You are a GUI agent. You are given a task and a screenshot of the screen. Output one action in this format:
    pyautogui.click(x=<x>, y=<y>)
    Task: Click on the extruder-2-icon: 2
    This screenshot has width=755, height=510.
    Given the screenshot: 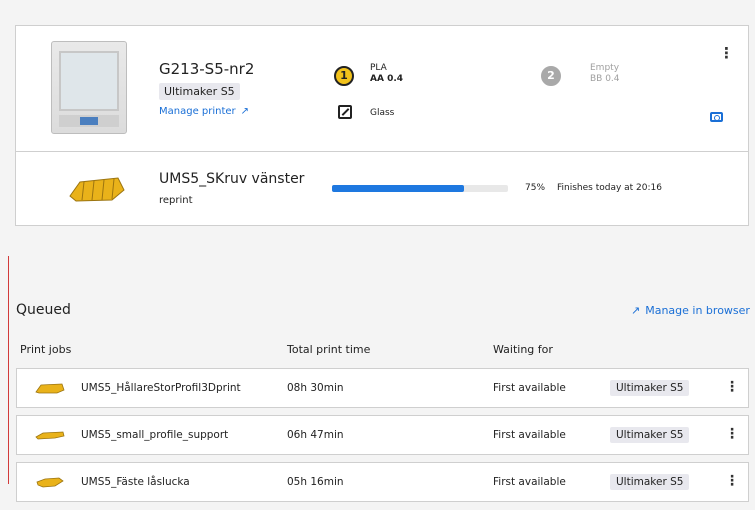 What is the action you would take?
    pyautogui.click(x=551, y=76)
    